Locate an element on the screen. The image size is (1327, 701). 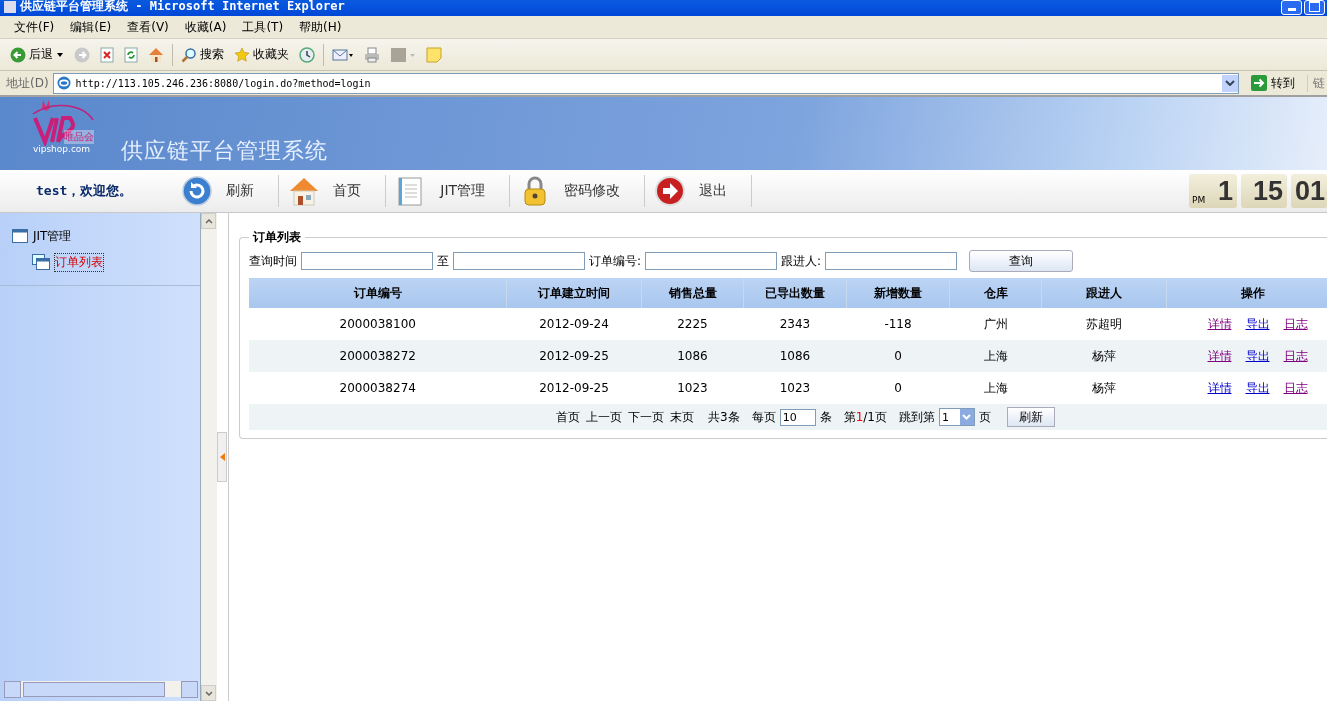
nav-button: 首页 is located at coordinates (338, 191).